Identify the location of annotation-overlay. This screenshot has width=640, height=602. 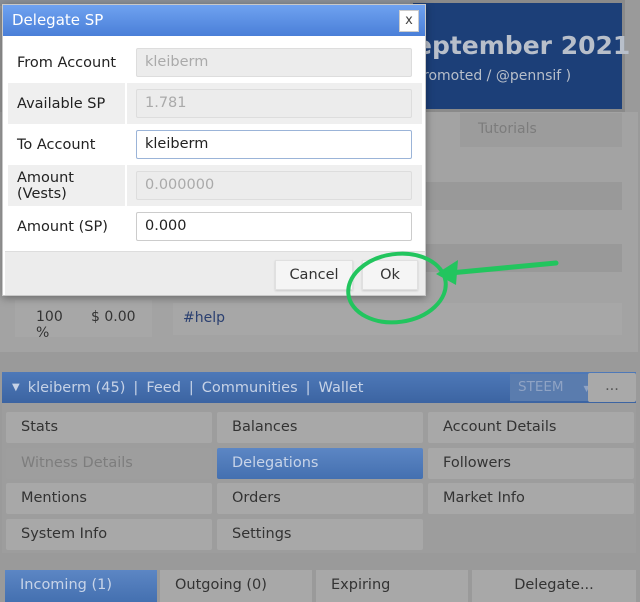
(452, 288).